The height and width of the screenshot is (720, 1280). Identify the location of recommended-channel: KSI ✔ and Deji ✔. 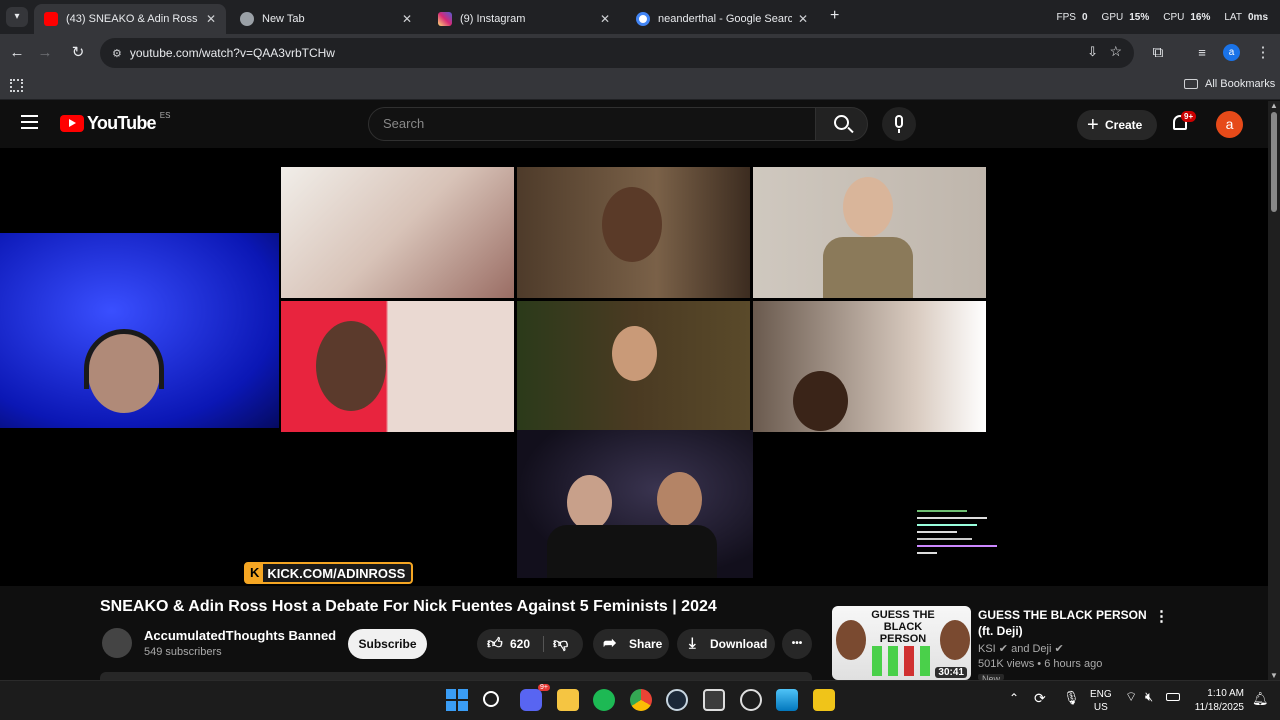
(1021, 648).